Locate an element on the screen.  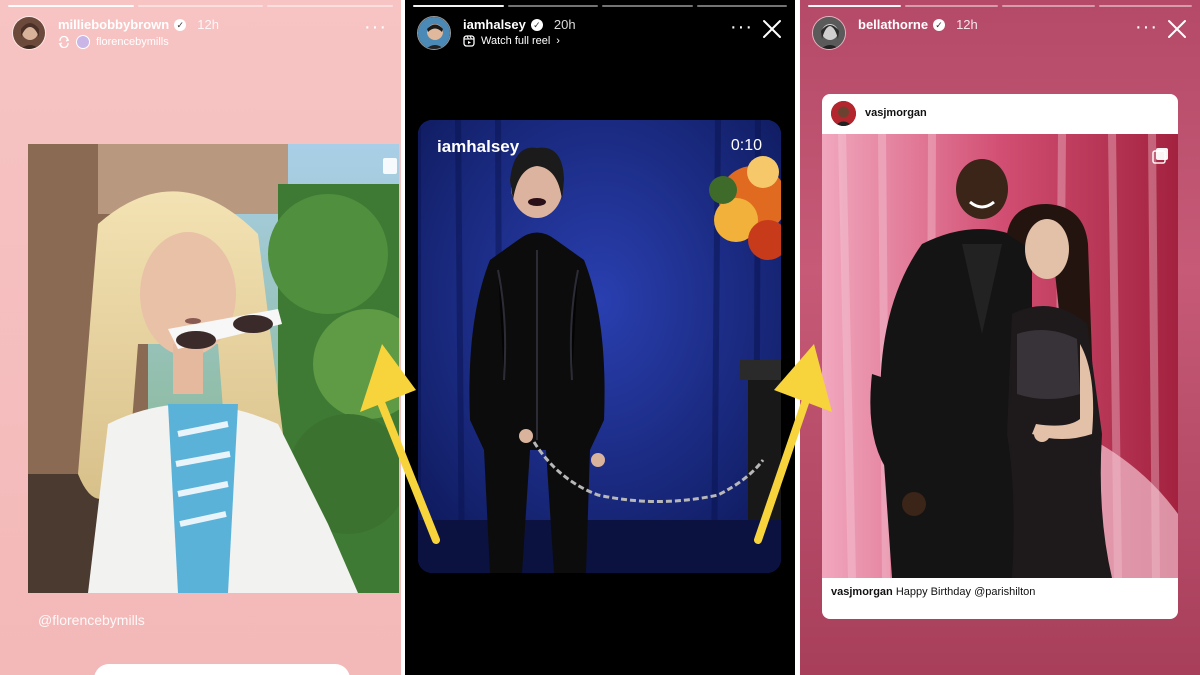
story-header: iamhalsey ✓ 20h Watch full reel › ··· is located at coordinates (600, 34).